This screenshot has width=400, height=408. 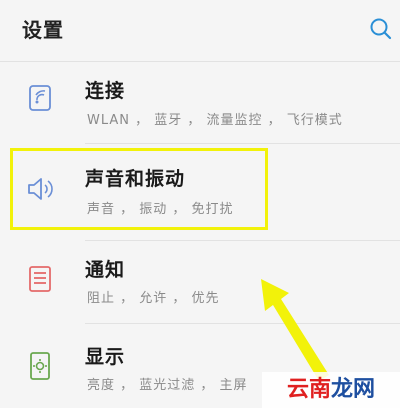 What do you see at coordinates (139, 189) in the screenshot?
I see `highlight-box` at bounding box center [139, 189].